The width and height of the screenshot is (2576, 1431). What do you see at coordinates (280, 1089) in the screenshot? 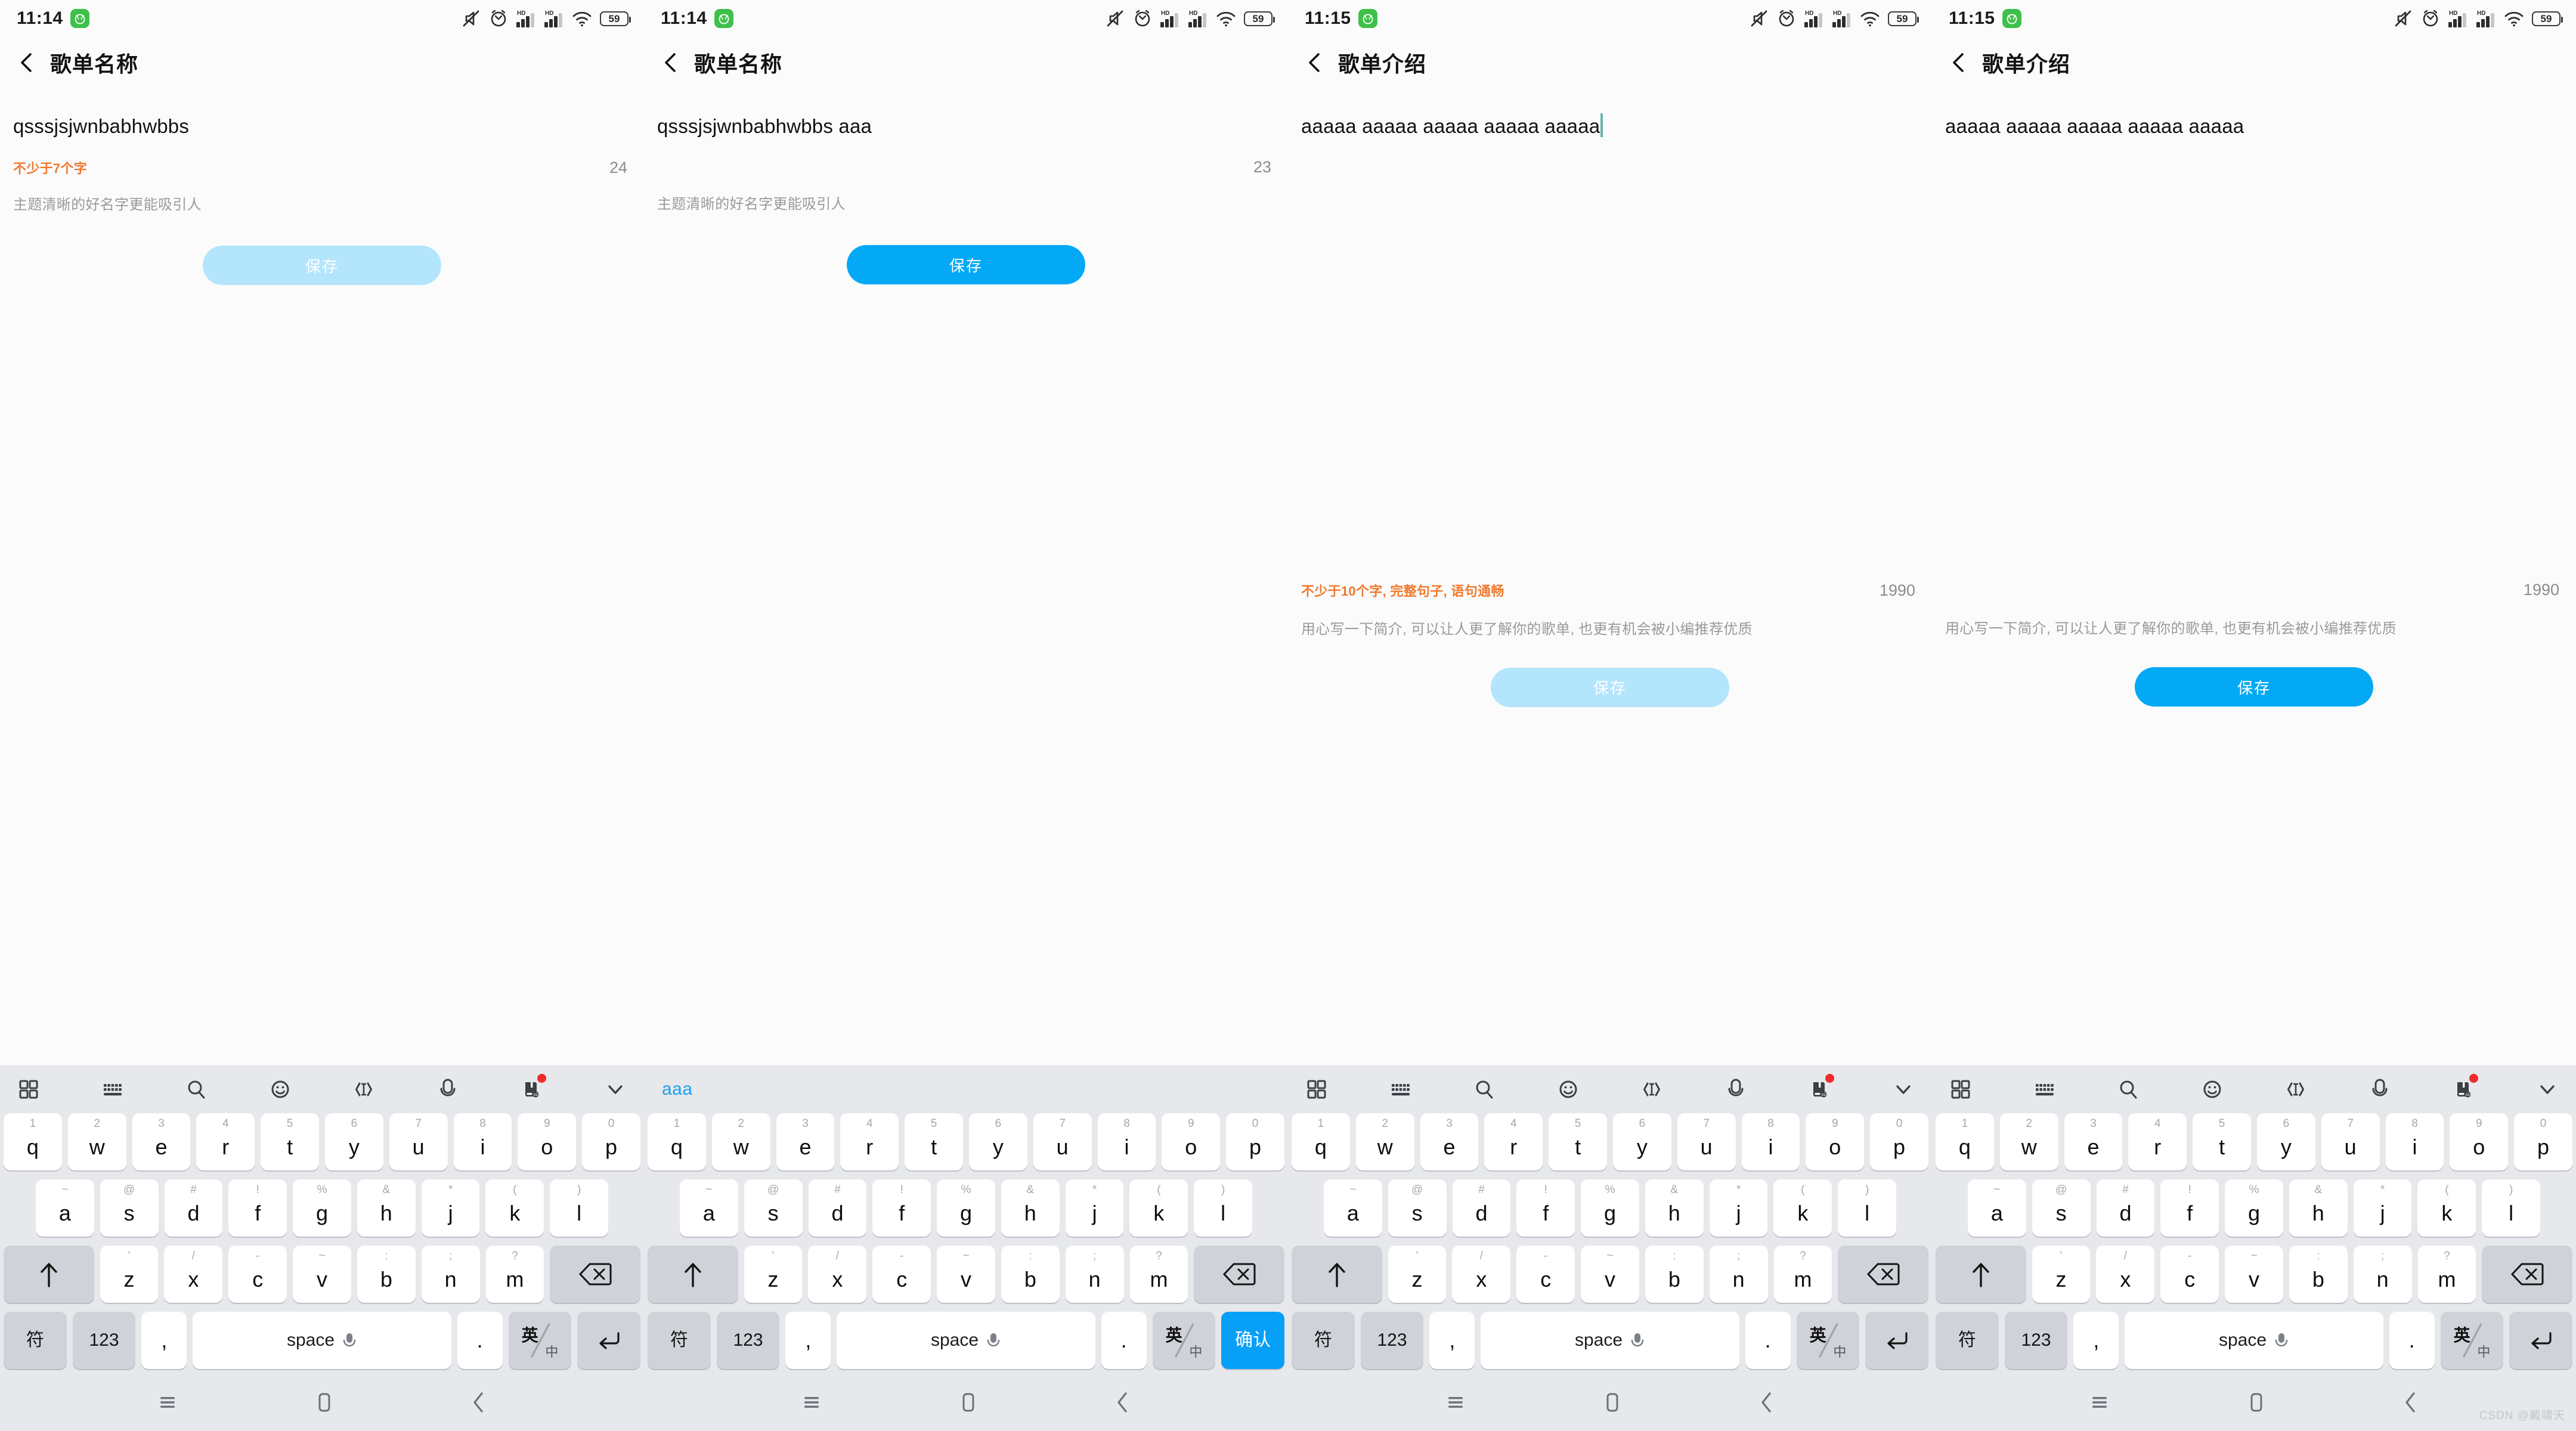
I see `emoji-icon` at bounding box center [280, 1089].